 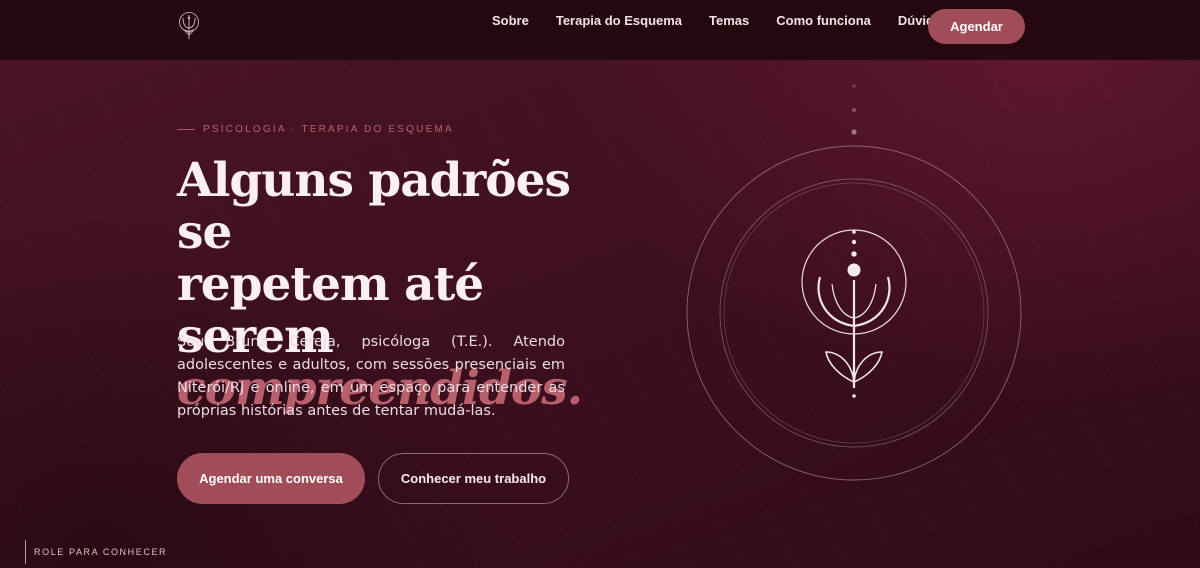 What do you see at coordinates (271, 478) in the screenshot?
I see `agendar-conversa-button: Agendar uma conversa` at bounding box center [271, 478].